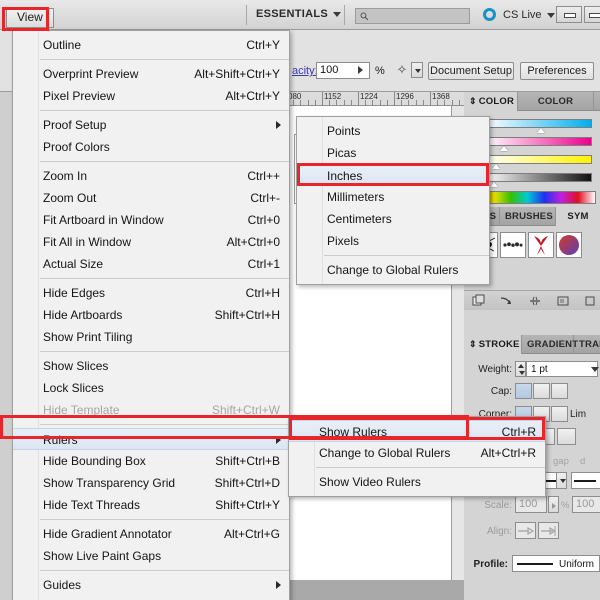 The width and height of the screenshot is (600, 600). What do you see at coordinates (375, 99) in the screenshot?
I see `horizontal-ruler: 080 1152 1224 1296 1368` at bounding box center [375, 99].